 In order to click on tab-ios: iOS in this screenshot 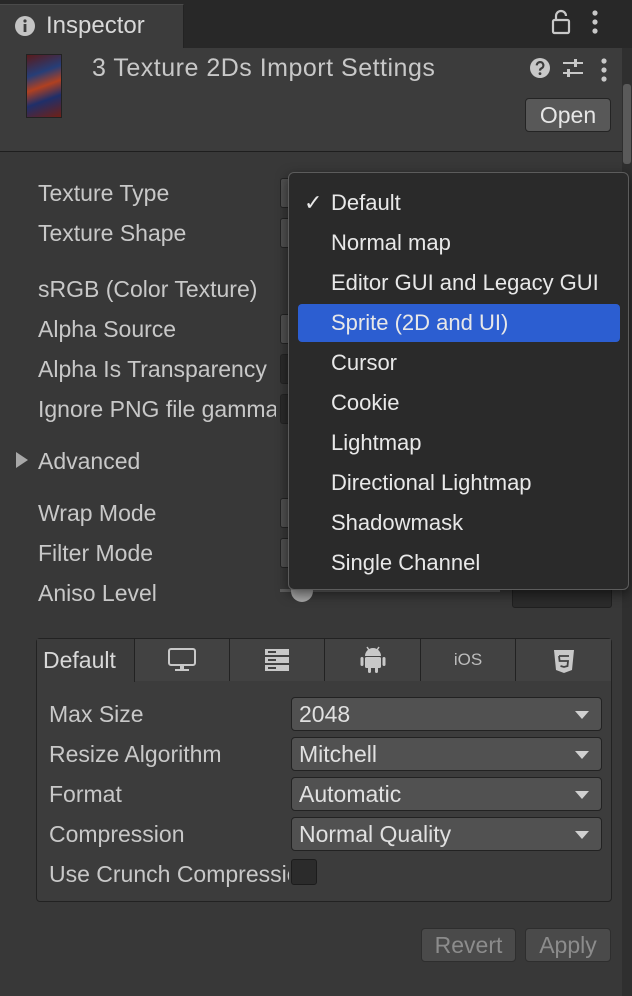, I will do `click(468, 660)`.